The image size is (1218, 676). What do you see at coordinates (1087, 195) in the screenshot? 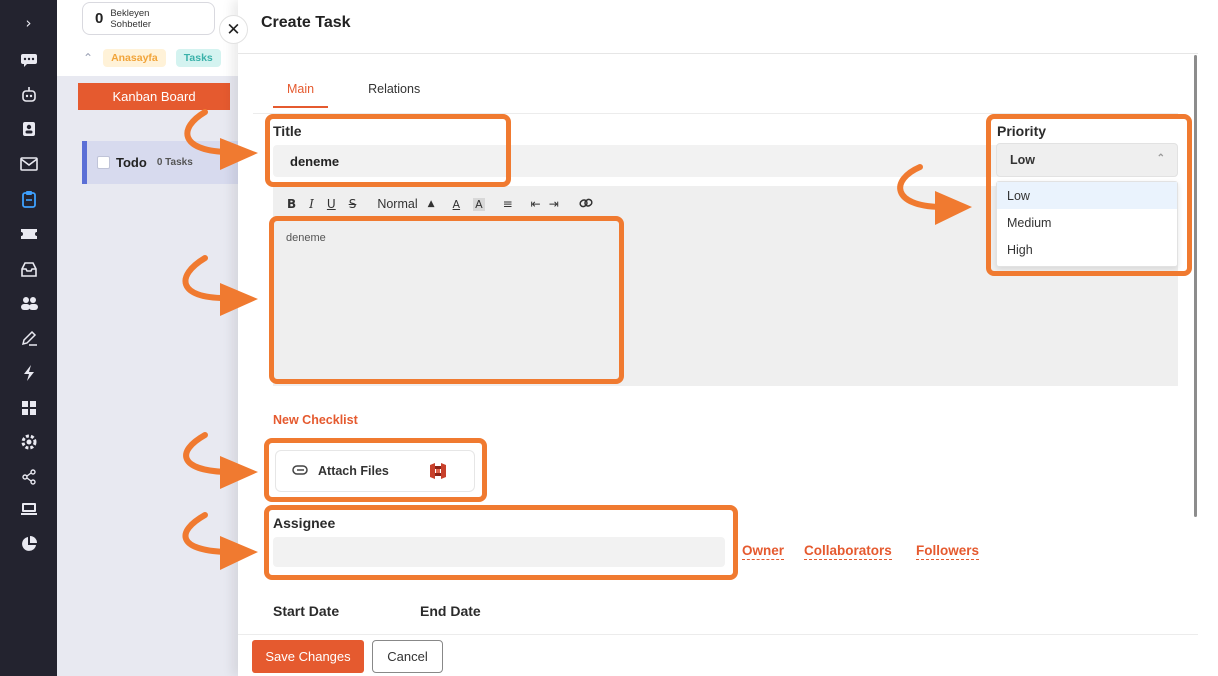
I see `priority-option-low: Low` at bounding box center [1087, 195].